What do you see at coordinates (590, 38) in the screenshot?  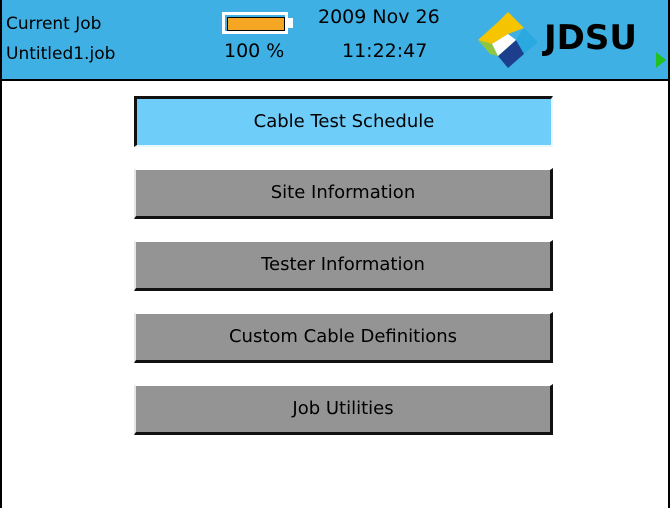 I see `logo-text: JDSU` at bounding box center [590, 38].